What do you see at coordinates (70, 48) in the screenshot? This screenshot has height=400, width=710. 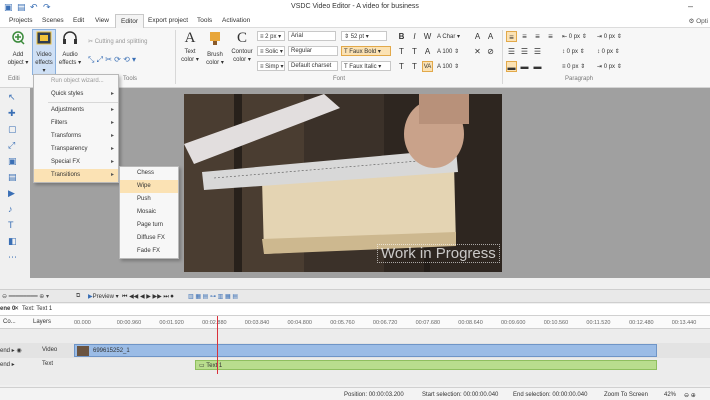 I see `audio-effects-button: Audio effects ▾` at bounding box center [70, 48].